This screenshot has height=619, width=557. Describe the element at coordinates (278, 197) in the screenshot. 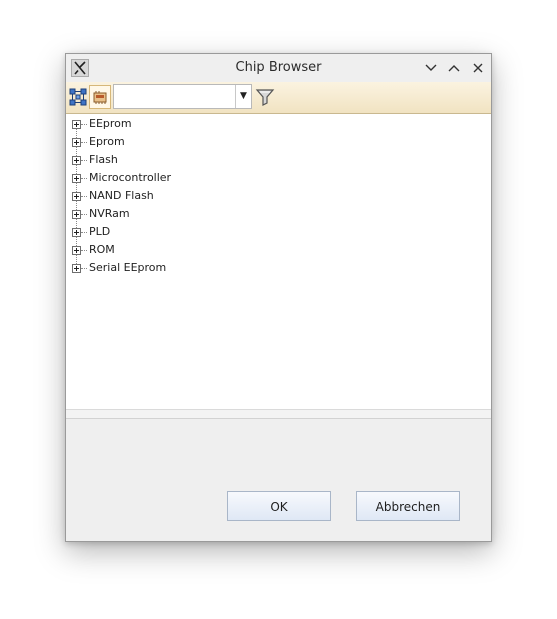

I see `tree-item: NAND Flash` at that location.